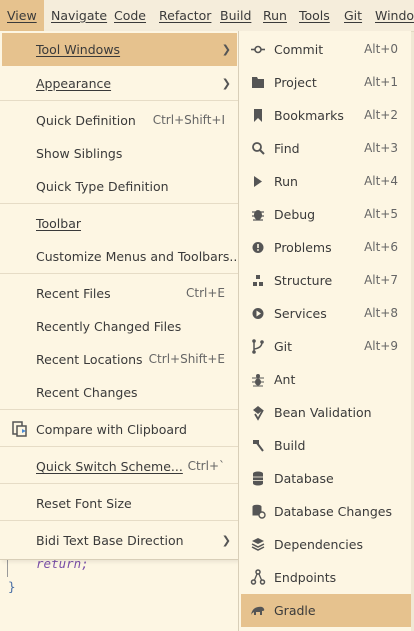 The height and width of the screenshot is (631, 414). I want to click on endpoints-icon, so click(258, 577).